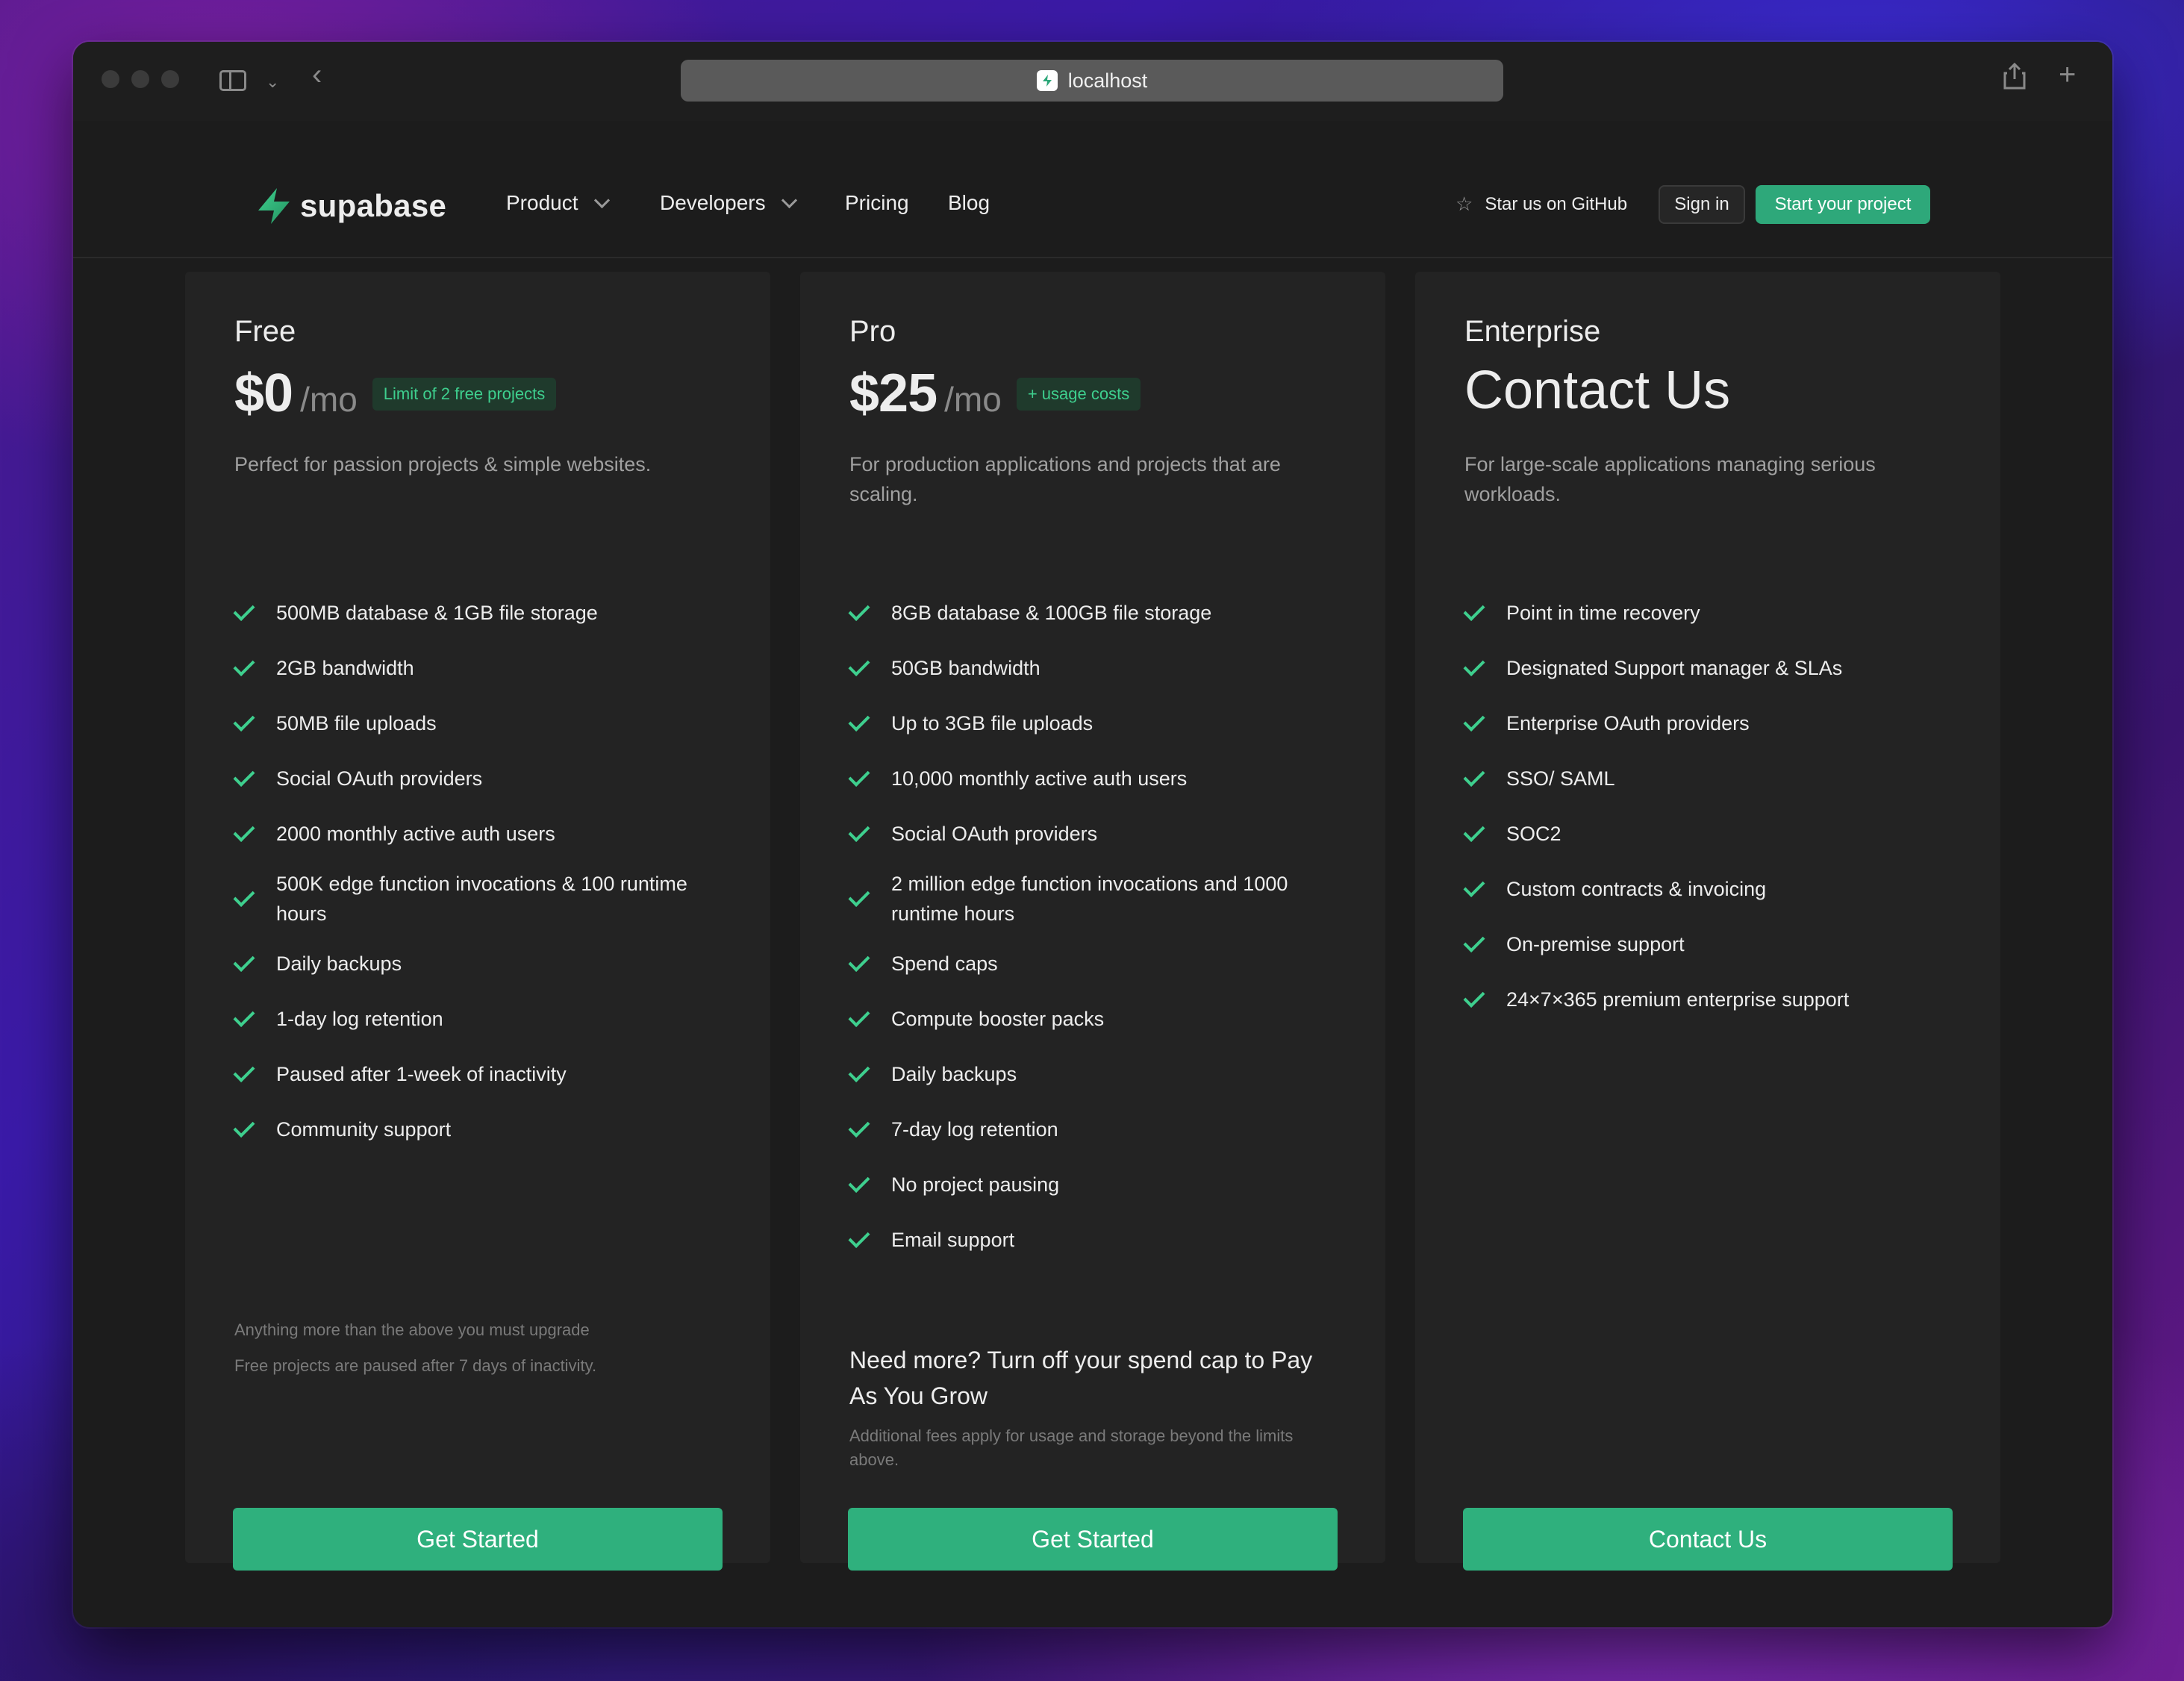  I want to click on plan-badge: Limit of 2 free projects, so click(464, 394).